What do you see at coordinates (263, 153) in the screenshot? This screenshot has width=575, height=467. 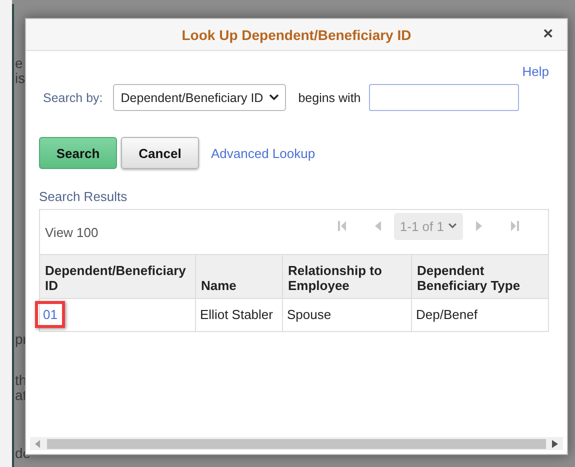 I see `advanced-lookup-link: Advanced Lookup` at bounding box center [263, 153].